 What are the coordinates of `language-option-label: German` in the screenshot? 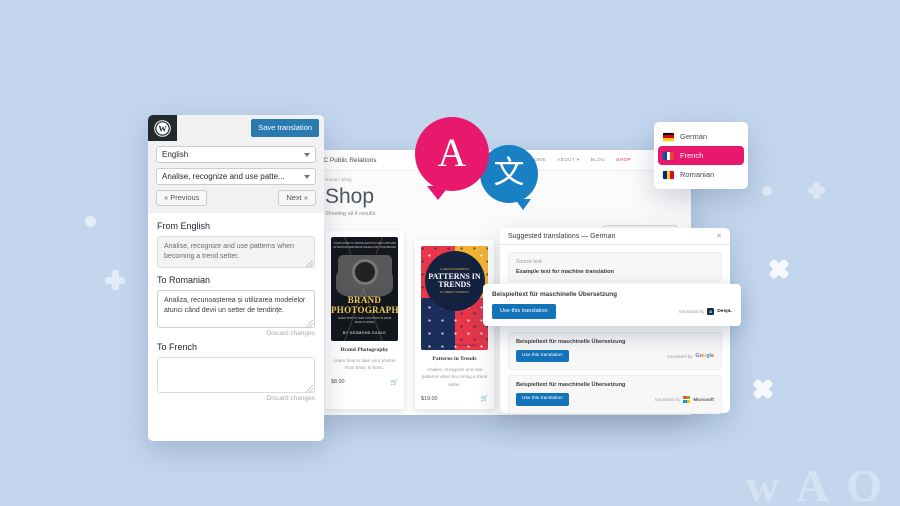 It's located at (694, 136).